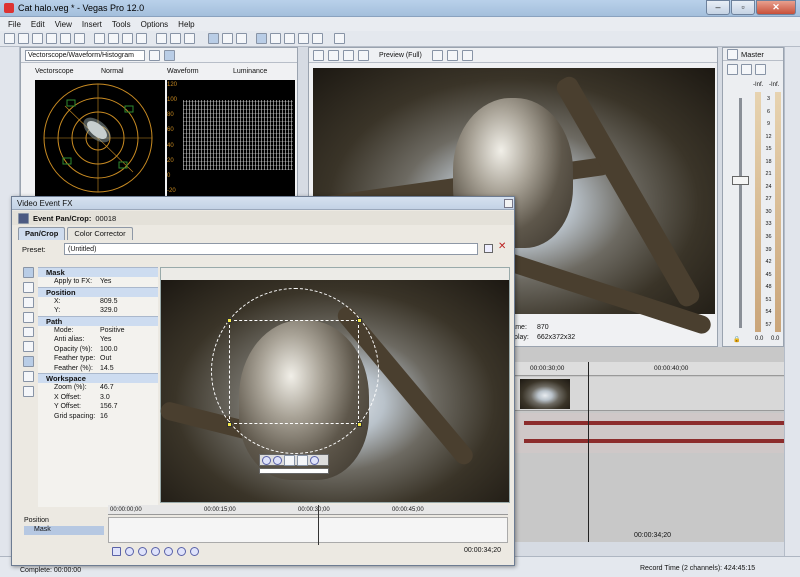 This screenshot has height=577, width=800. Describe the element at coordinates (732, 69) in the screenshot. I see `master-fx-icon` at that location.